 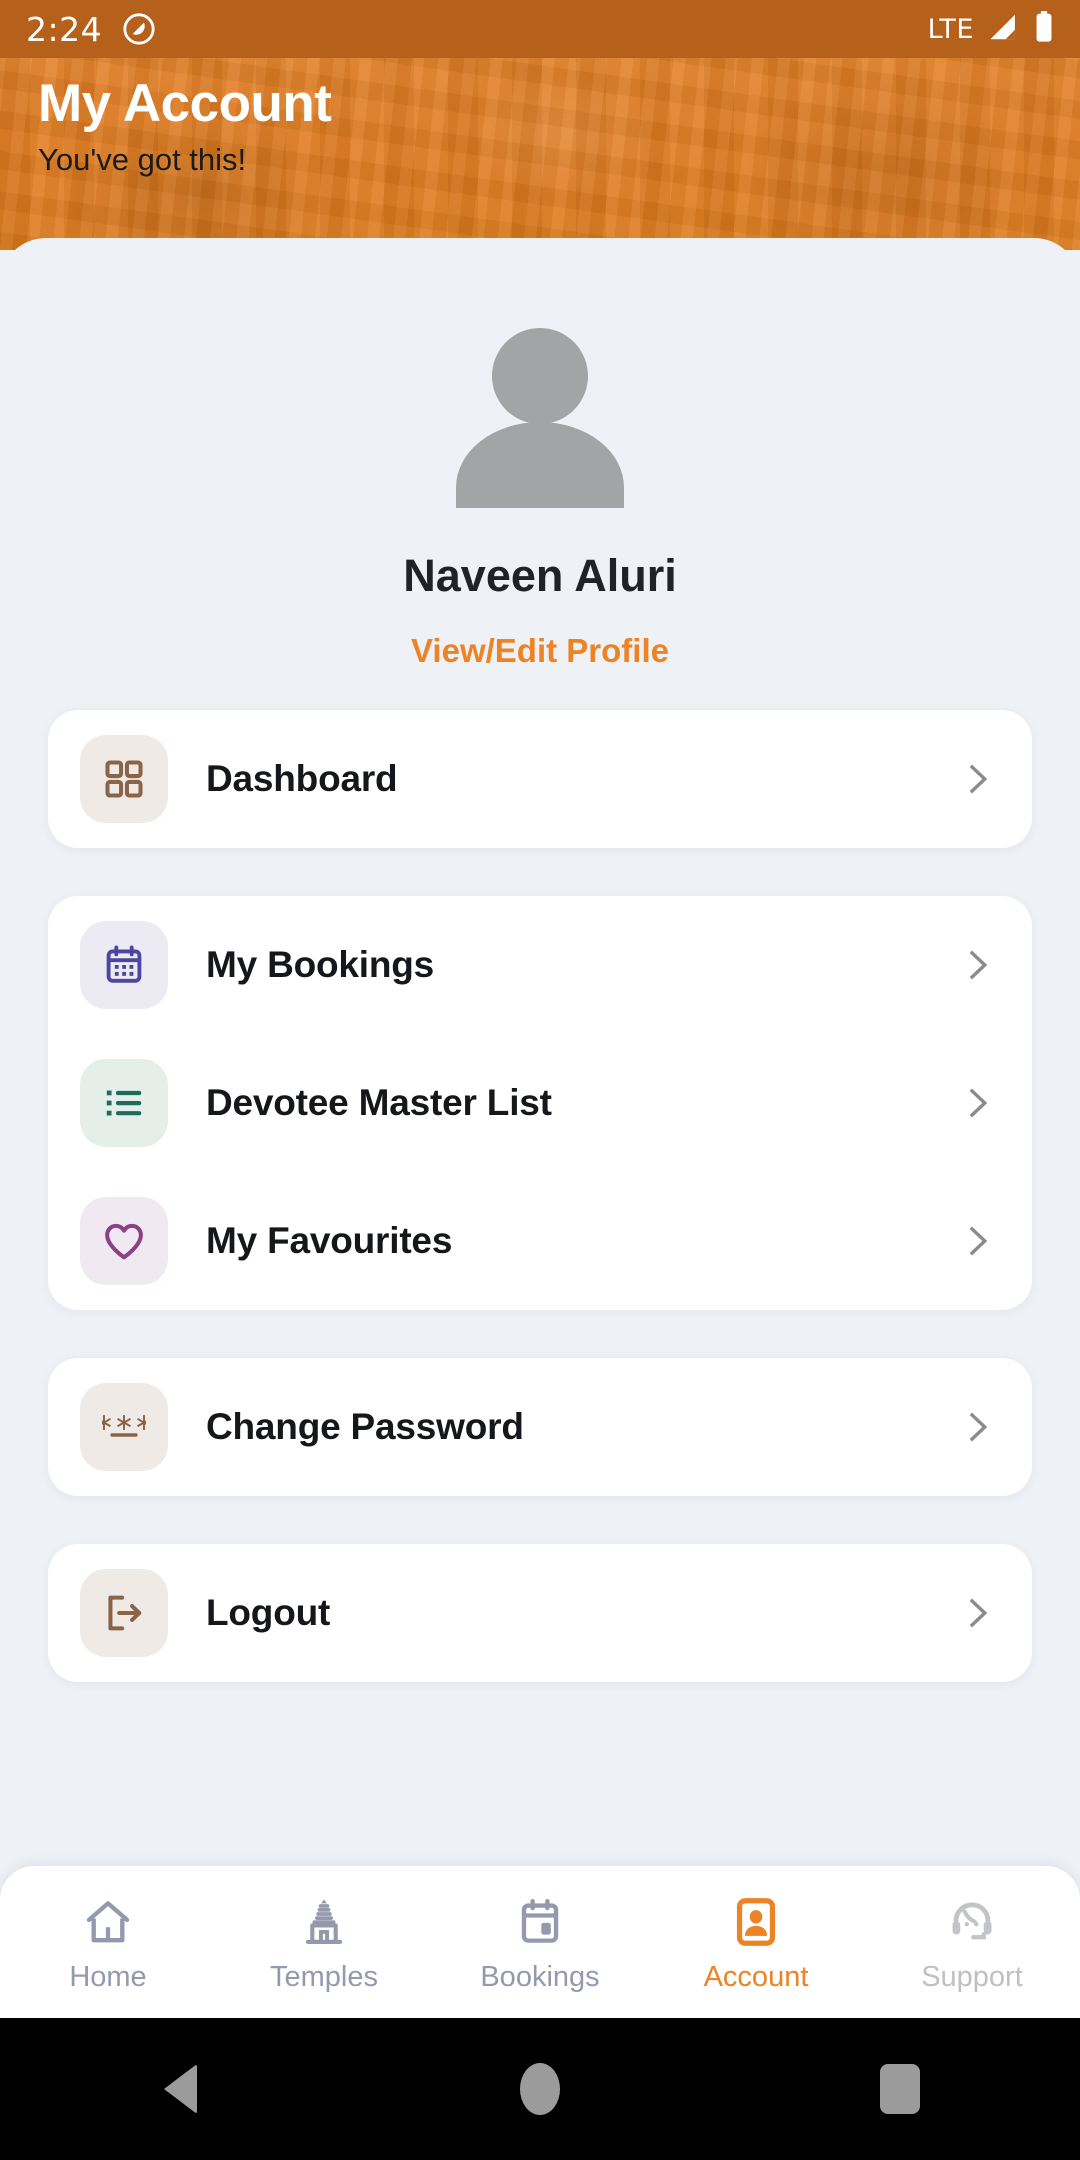 I want to click on menu-item-label: My Favourites, so click(x=329, y=1240).